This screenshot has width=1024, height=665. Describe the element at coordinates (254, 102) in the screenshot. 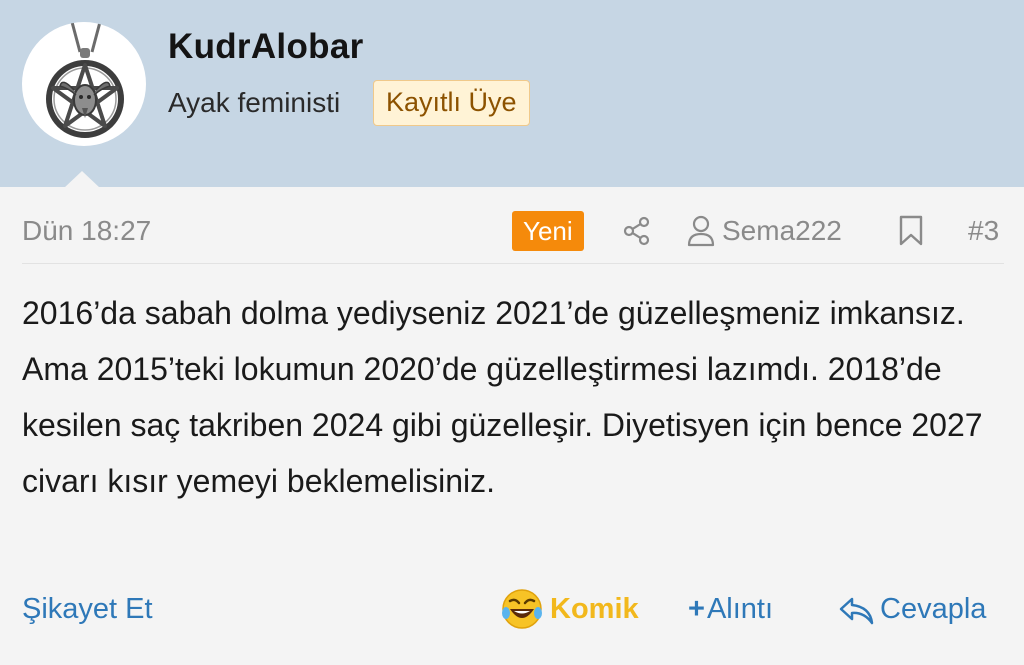

I see `user-custom-title: Ayak feministi` at that location.